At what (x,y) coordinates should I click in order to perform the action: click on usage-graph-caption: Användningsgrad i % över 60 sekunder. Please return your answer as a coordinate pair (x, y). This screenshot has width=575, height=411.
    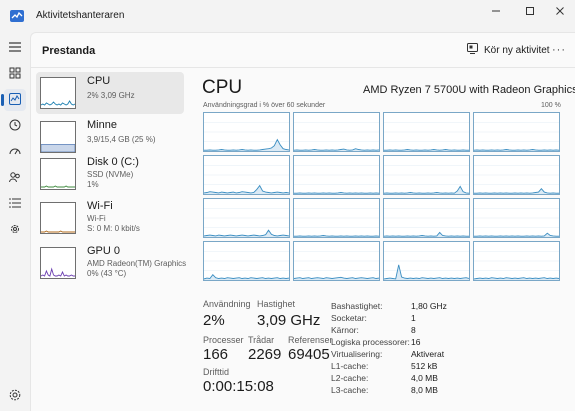
    Looking at the image, I should click on (264, 105).